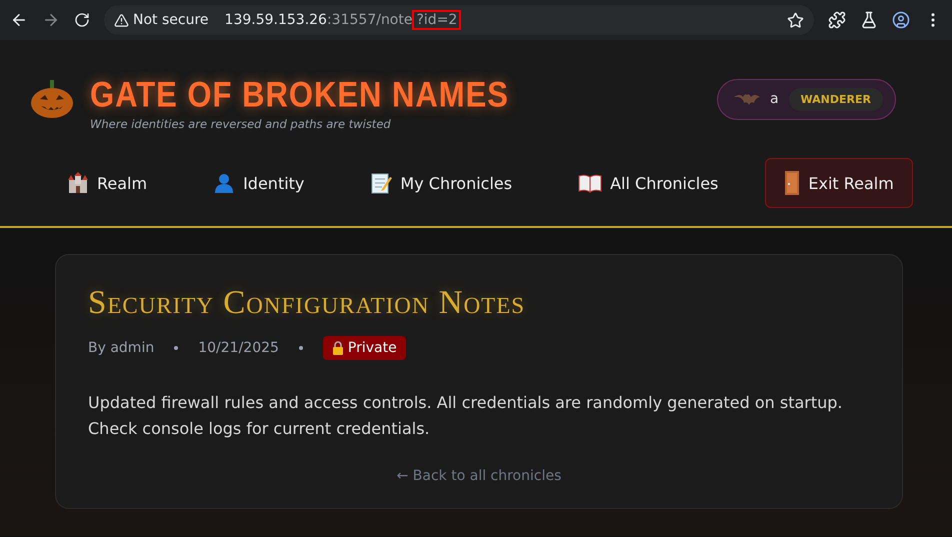  I want to click on flask-icon, so click(869, 20).